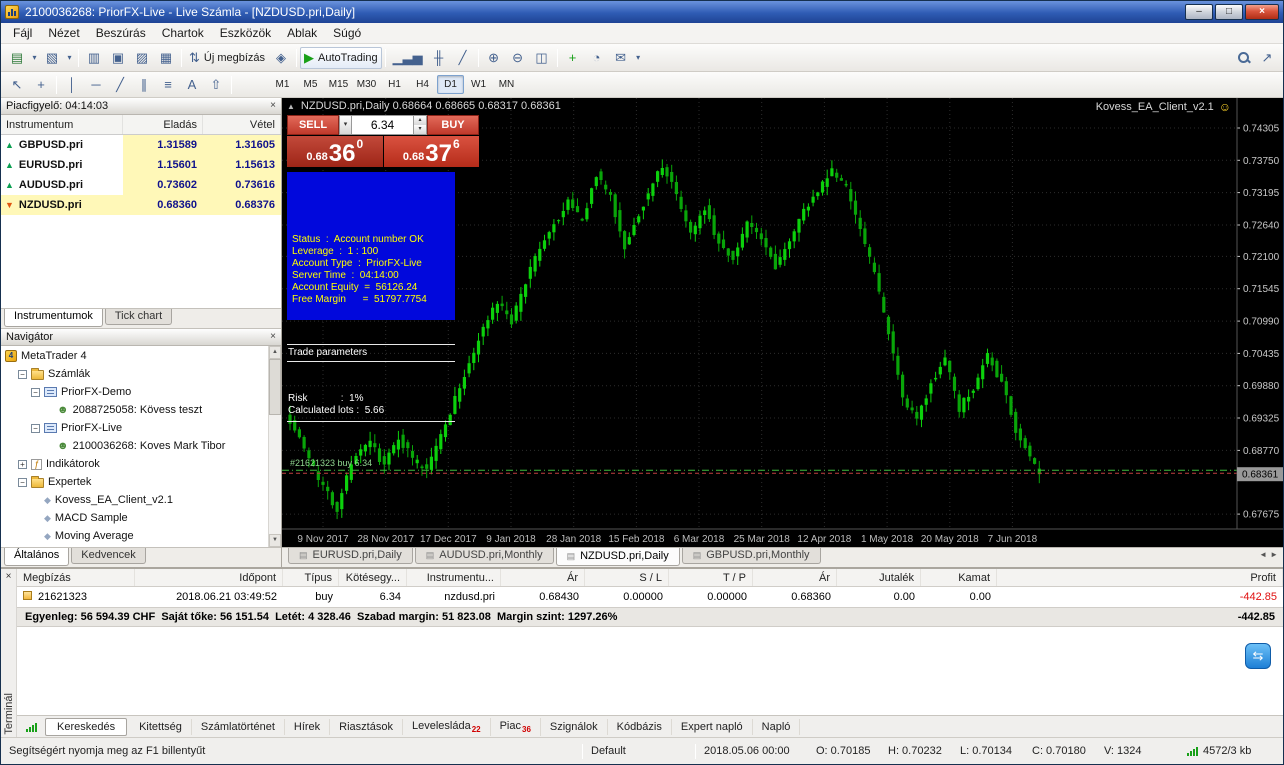 This screenshot has height=765, width=1284. What do you see at coordinates (138, 317) in the screenshot?
I see `tab-market-watch-1: Tick chart` at bounding box center [138, 317].